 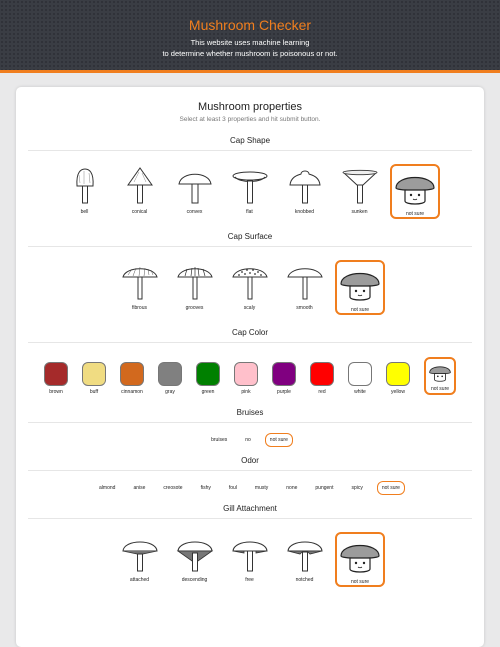 I want to click on odor-option-spicy: spicy, so click(x=356, y=488).